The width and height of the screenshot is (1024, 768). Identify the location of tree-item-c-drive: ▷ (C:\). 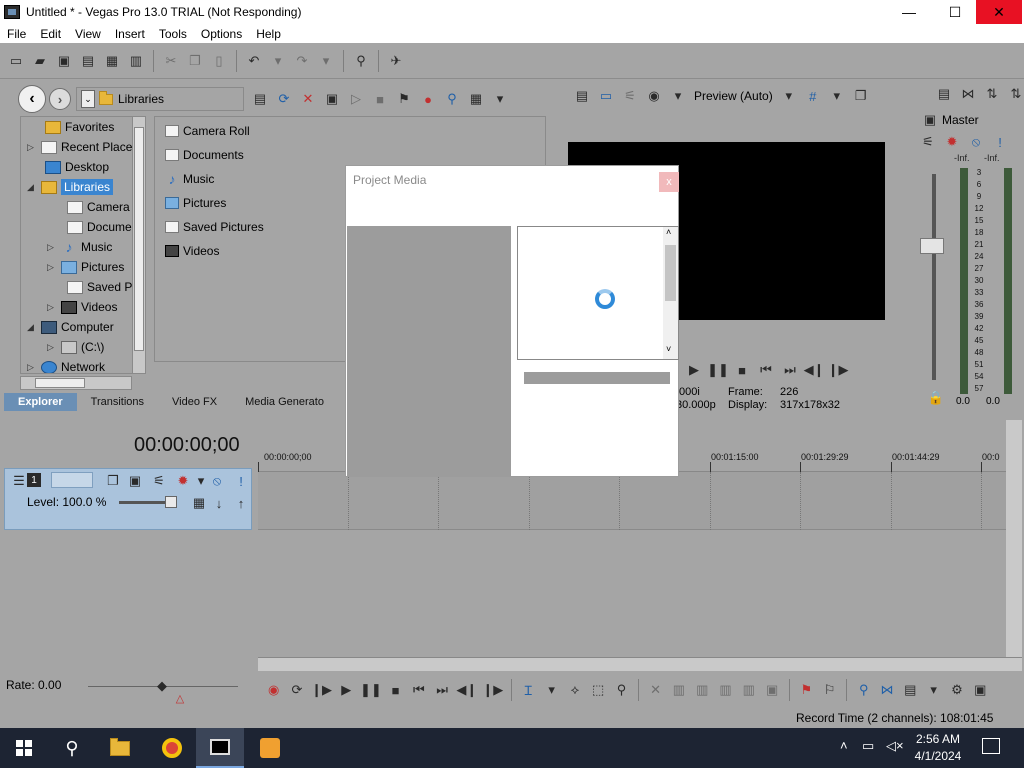
(75, 347).